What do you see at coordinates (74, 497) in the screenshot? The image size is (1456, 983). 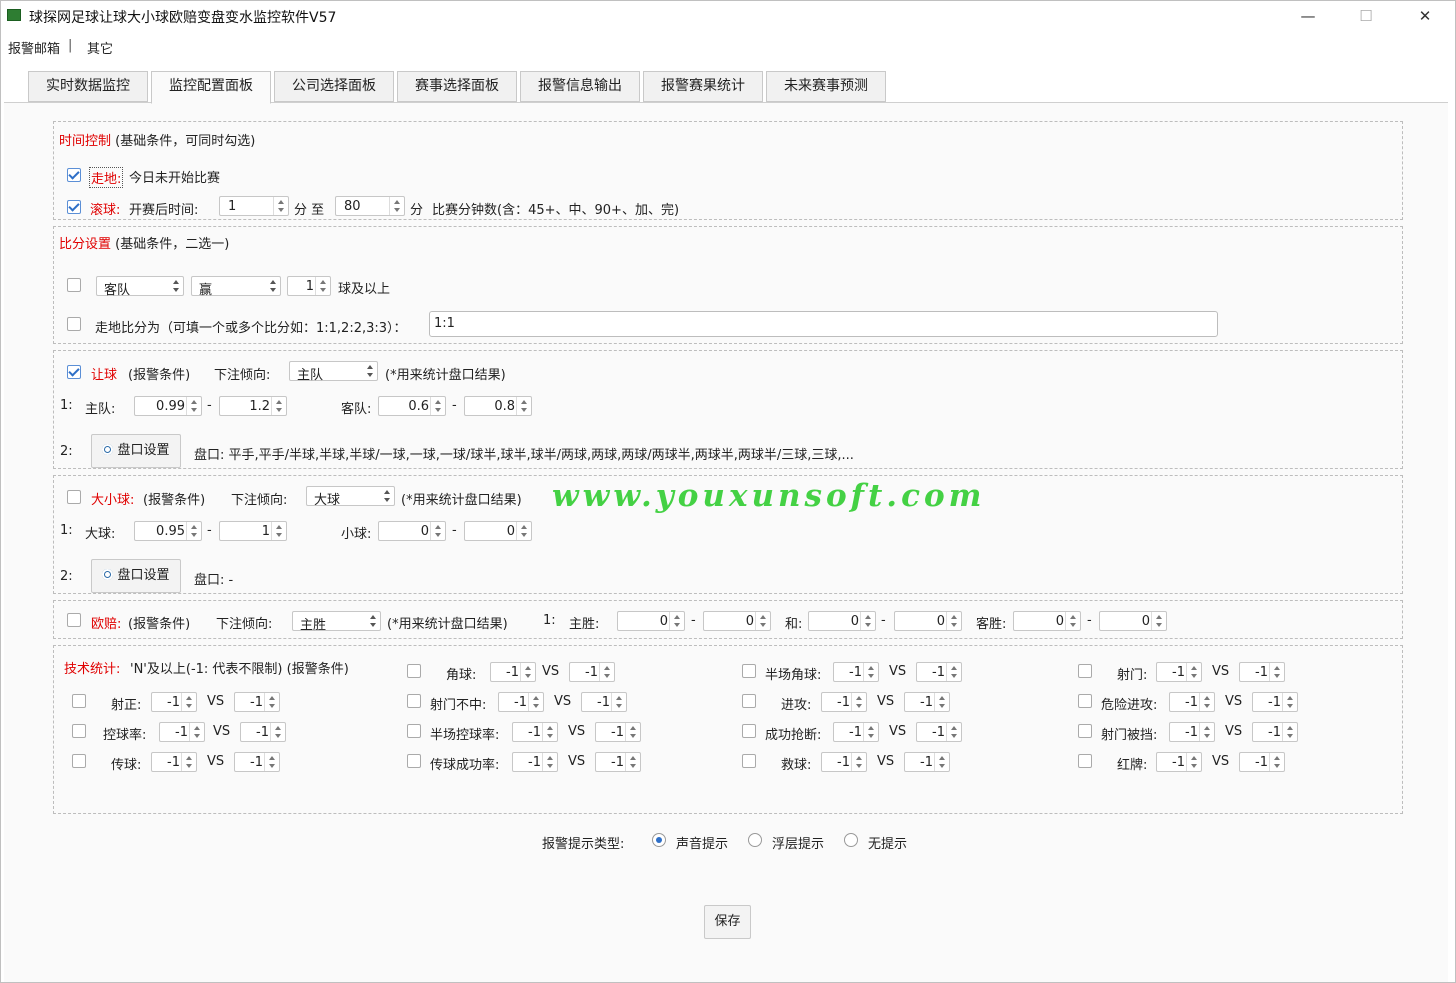 I see `over-under-checkbox` at bounding box center [74, 497].